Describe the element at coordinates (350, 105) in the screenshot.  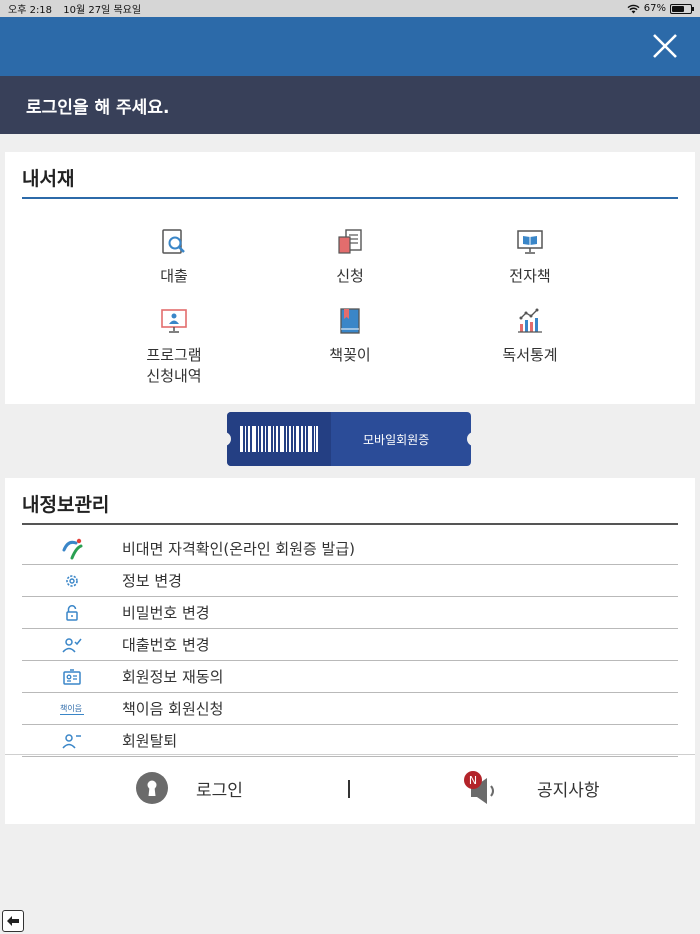
I see `login-prompt-banner: 로그인을 해 주세요.` at that location.